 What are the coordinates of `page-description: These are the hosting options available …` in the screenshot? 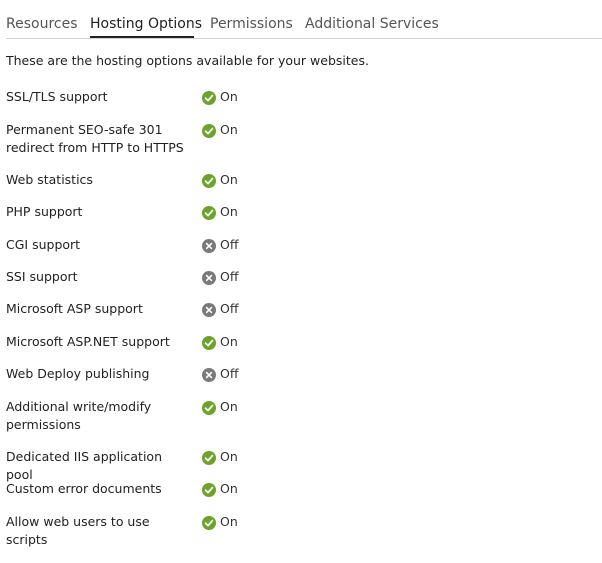 It's located at (187, 60).